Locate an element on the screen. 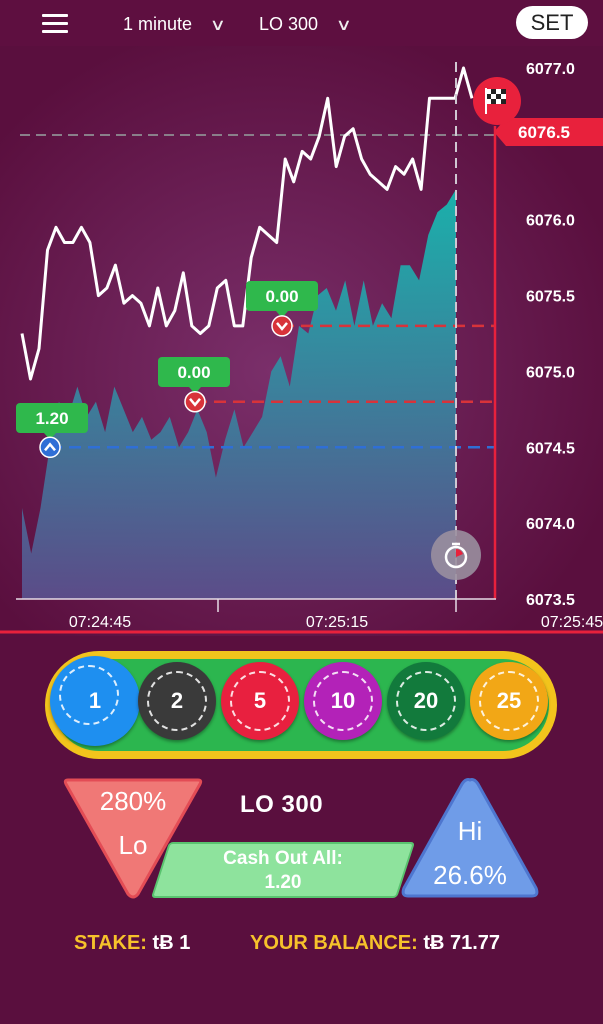 This screenshot has height=1024, width=603. chip-5: 5 is located at coordinates (260, 701).